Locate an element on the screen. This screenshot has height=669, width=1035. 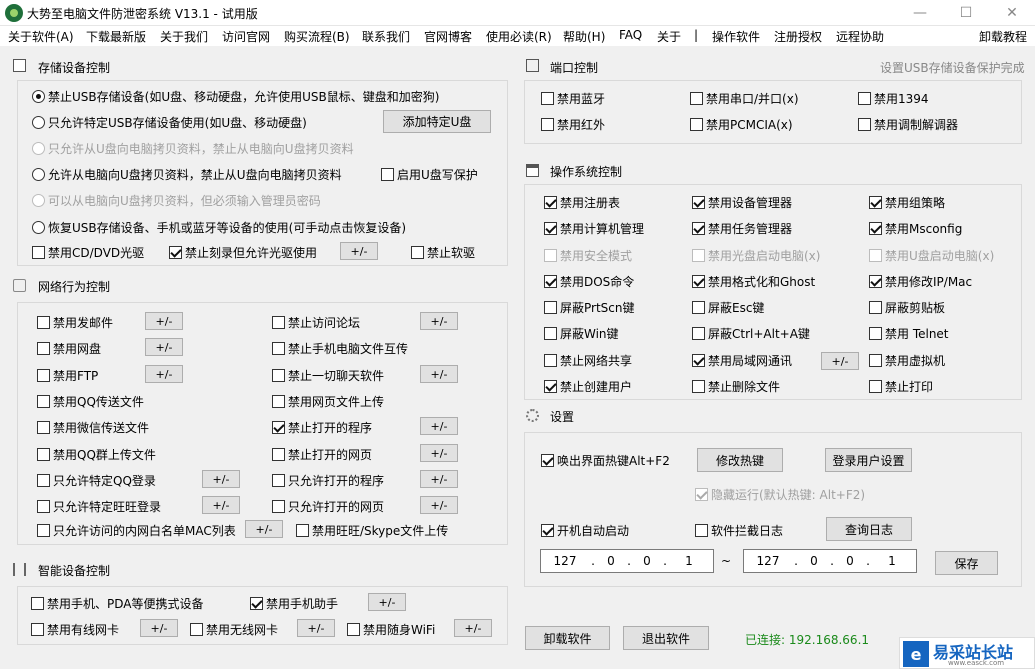
network-right-plus-minus-button-6: +/- is located at coordinates (439, 479).